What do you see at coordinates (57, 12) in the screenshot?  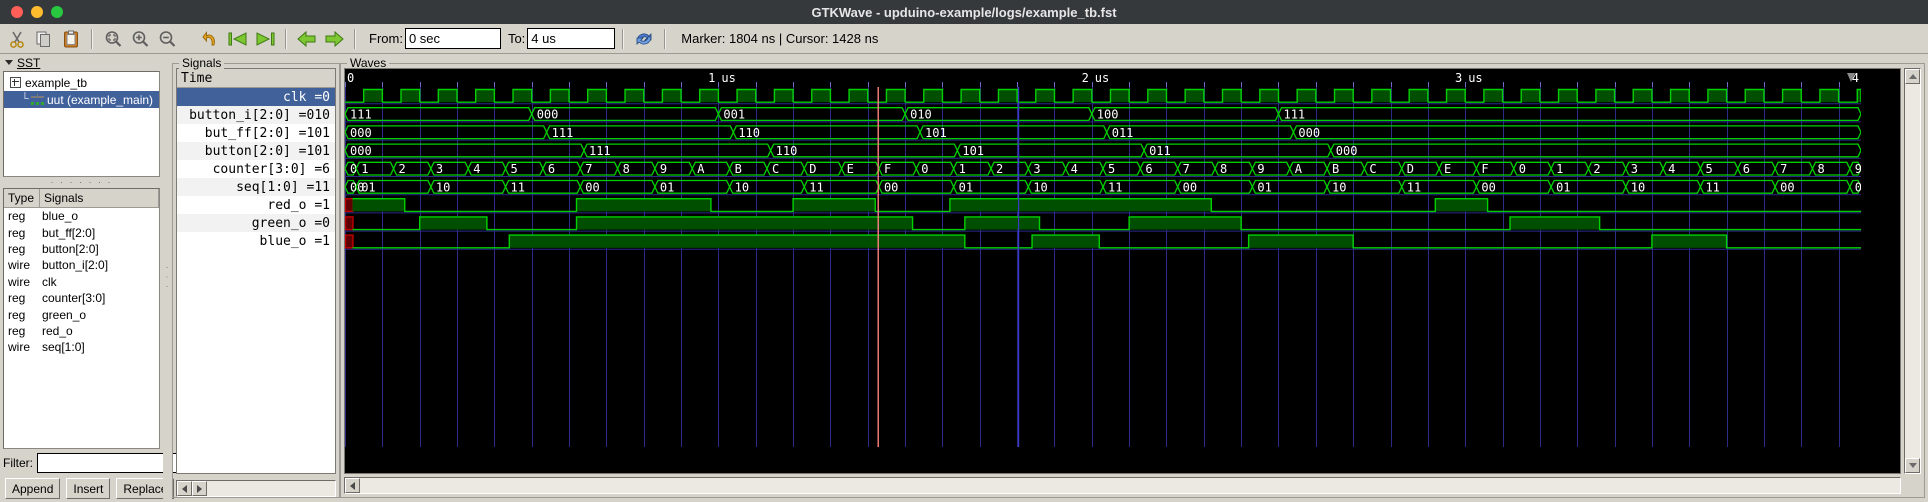 I see `maximize-button` at bounding box center [57, 12].